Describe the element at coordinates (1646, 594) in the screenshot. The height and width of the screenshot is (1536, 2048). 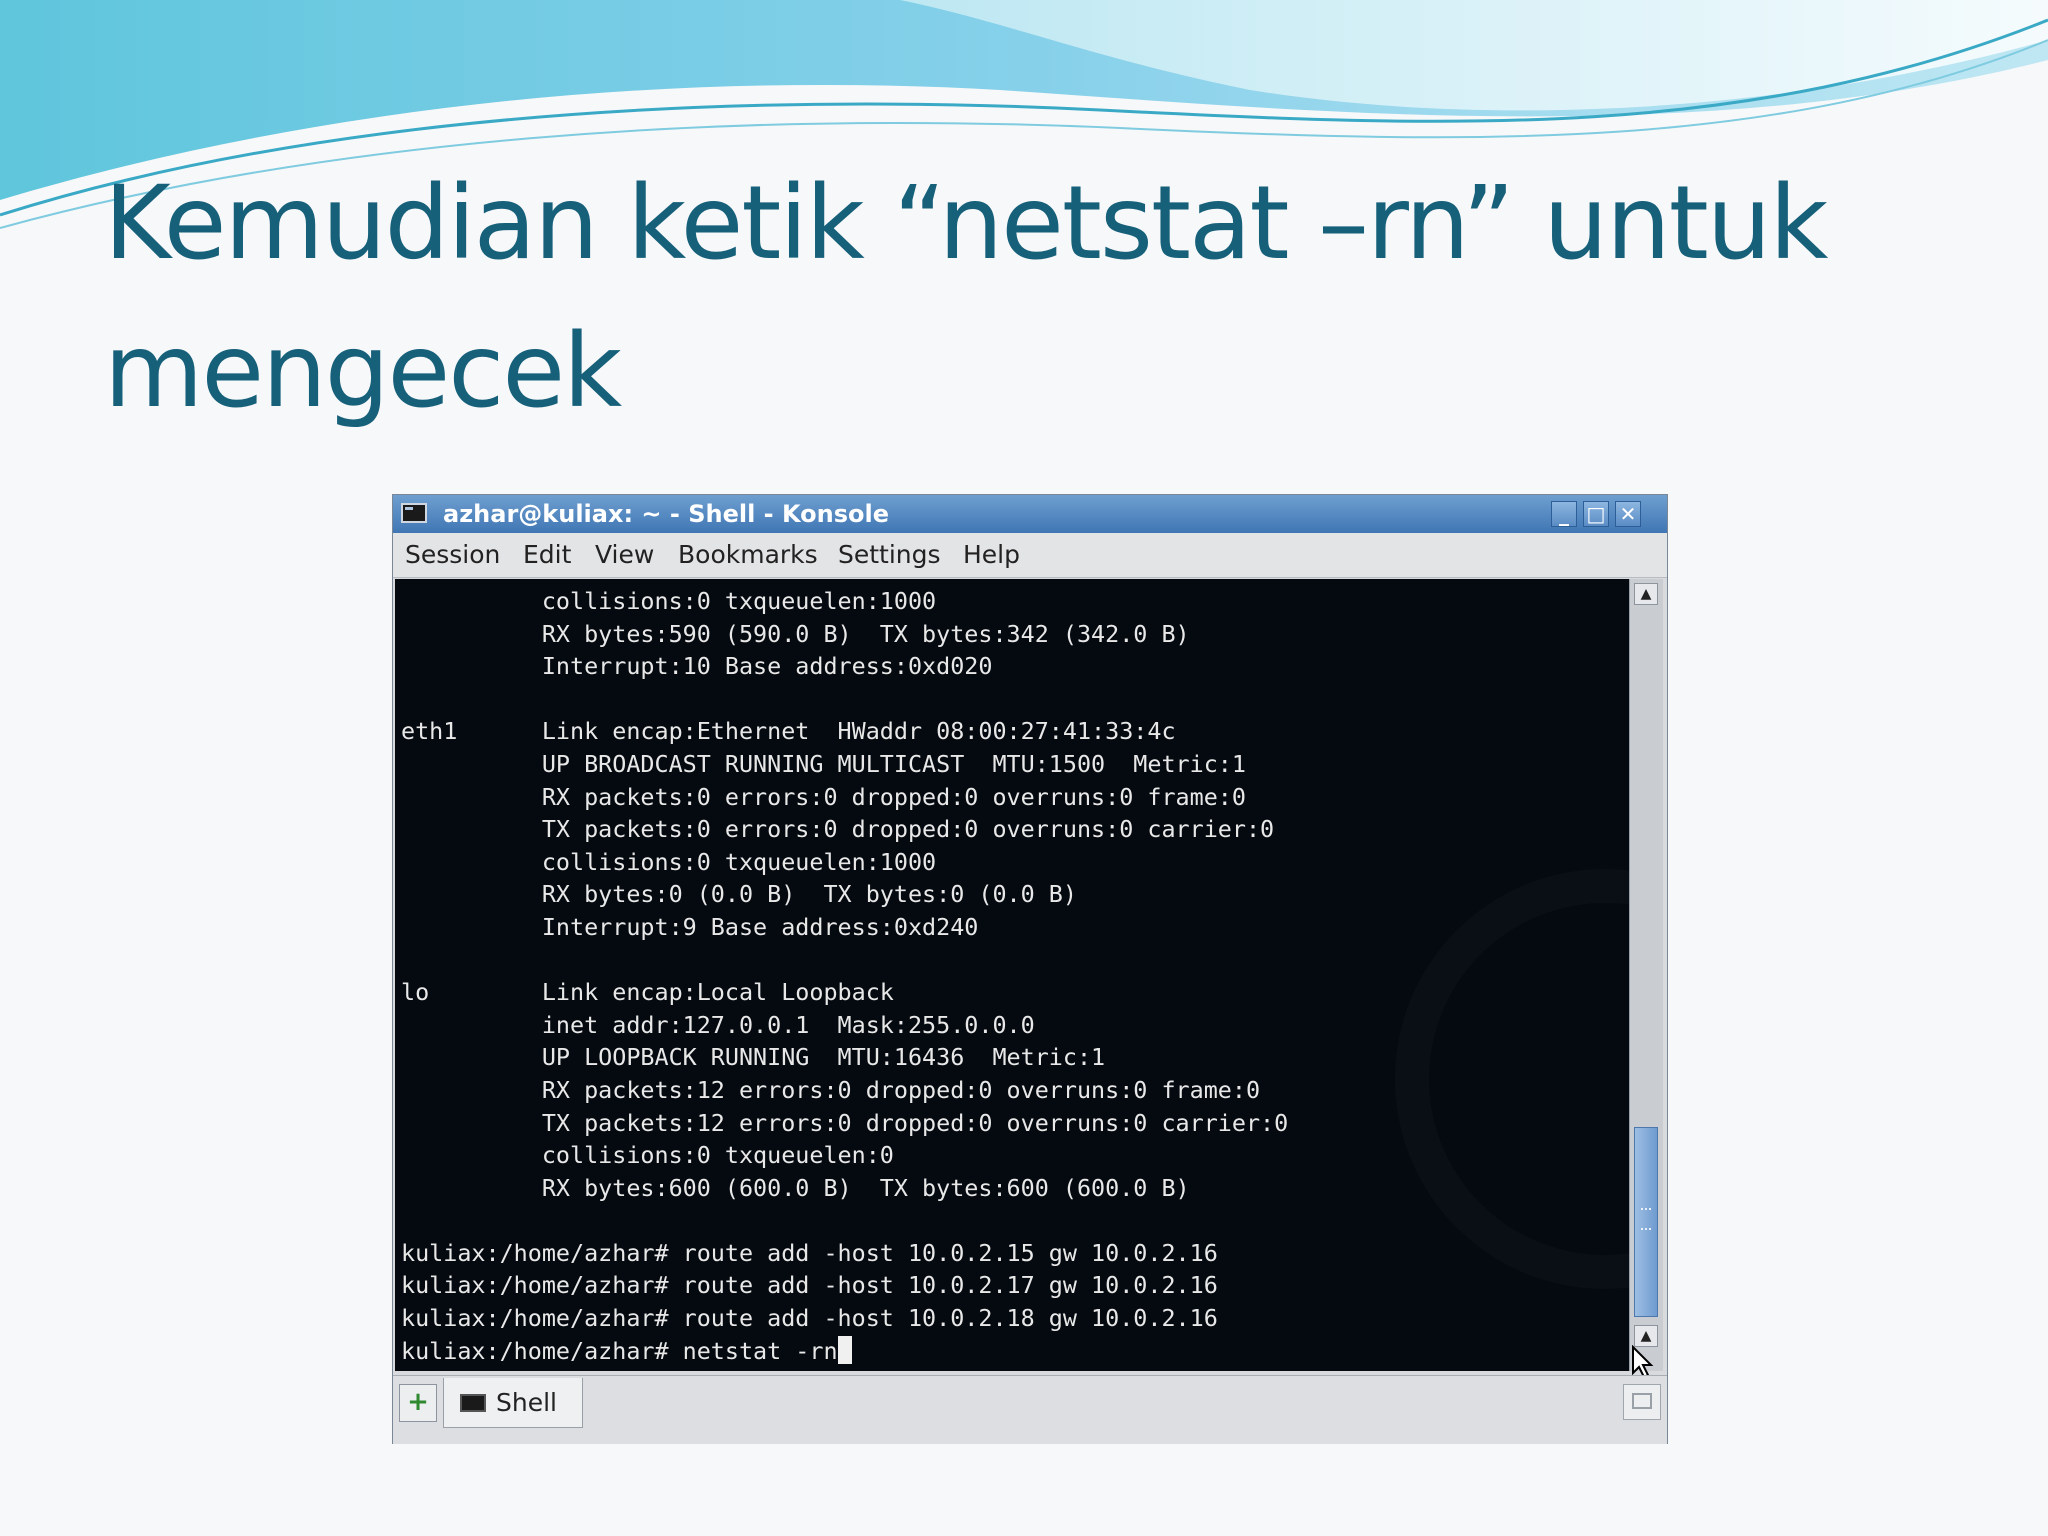
I see `scroll-up-icon: ▲` at that location.